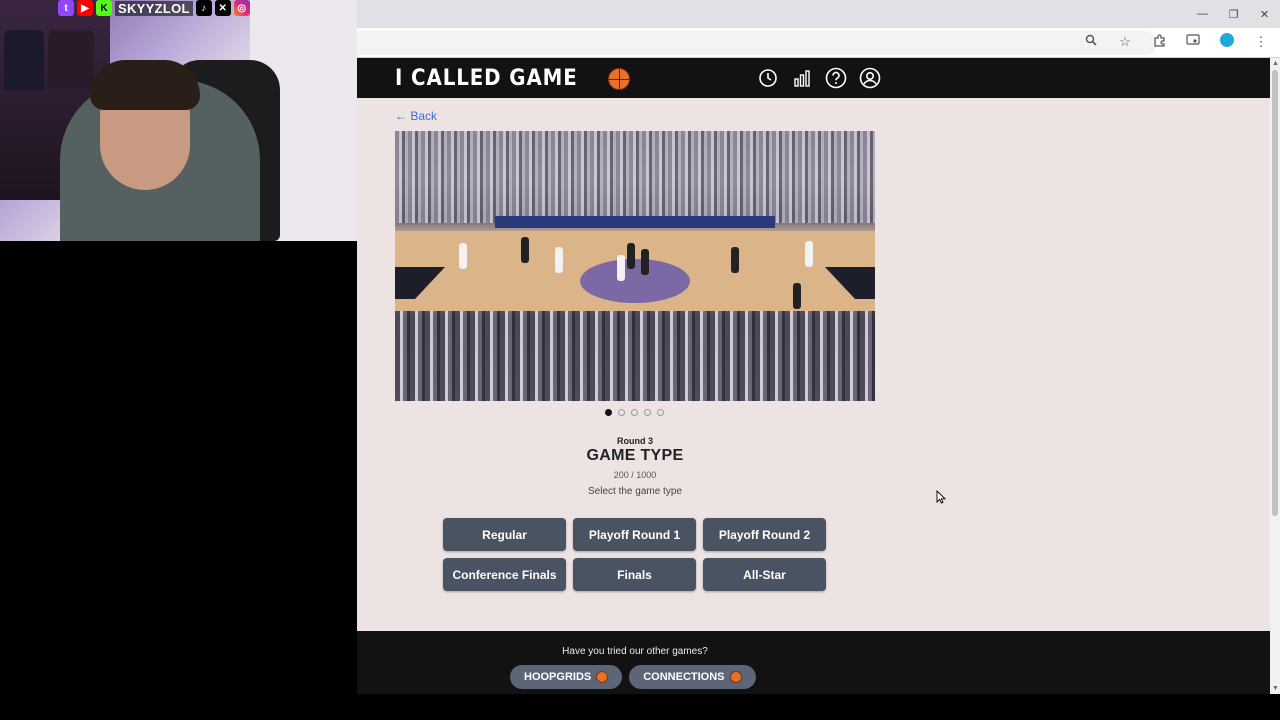 Image resolution: width=1280 pixels, height=720 pixels. I want to click on option-playoff-round-1-button: Playoff Round 1, so click(634, 534).